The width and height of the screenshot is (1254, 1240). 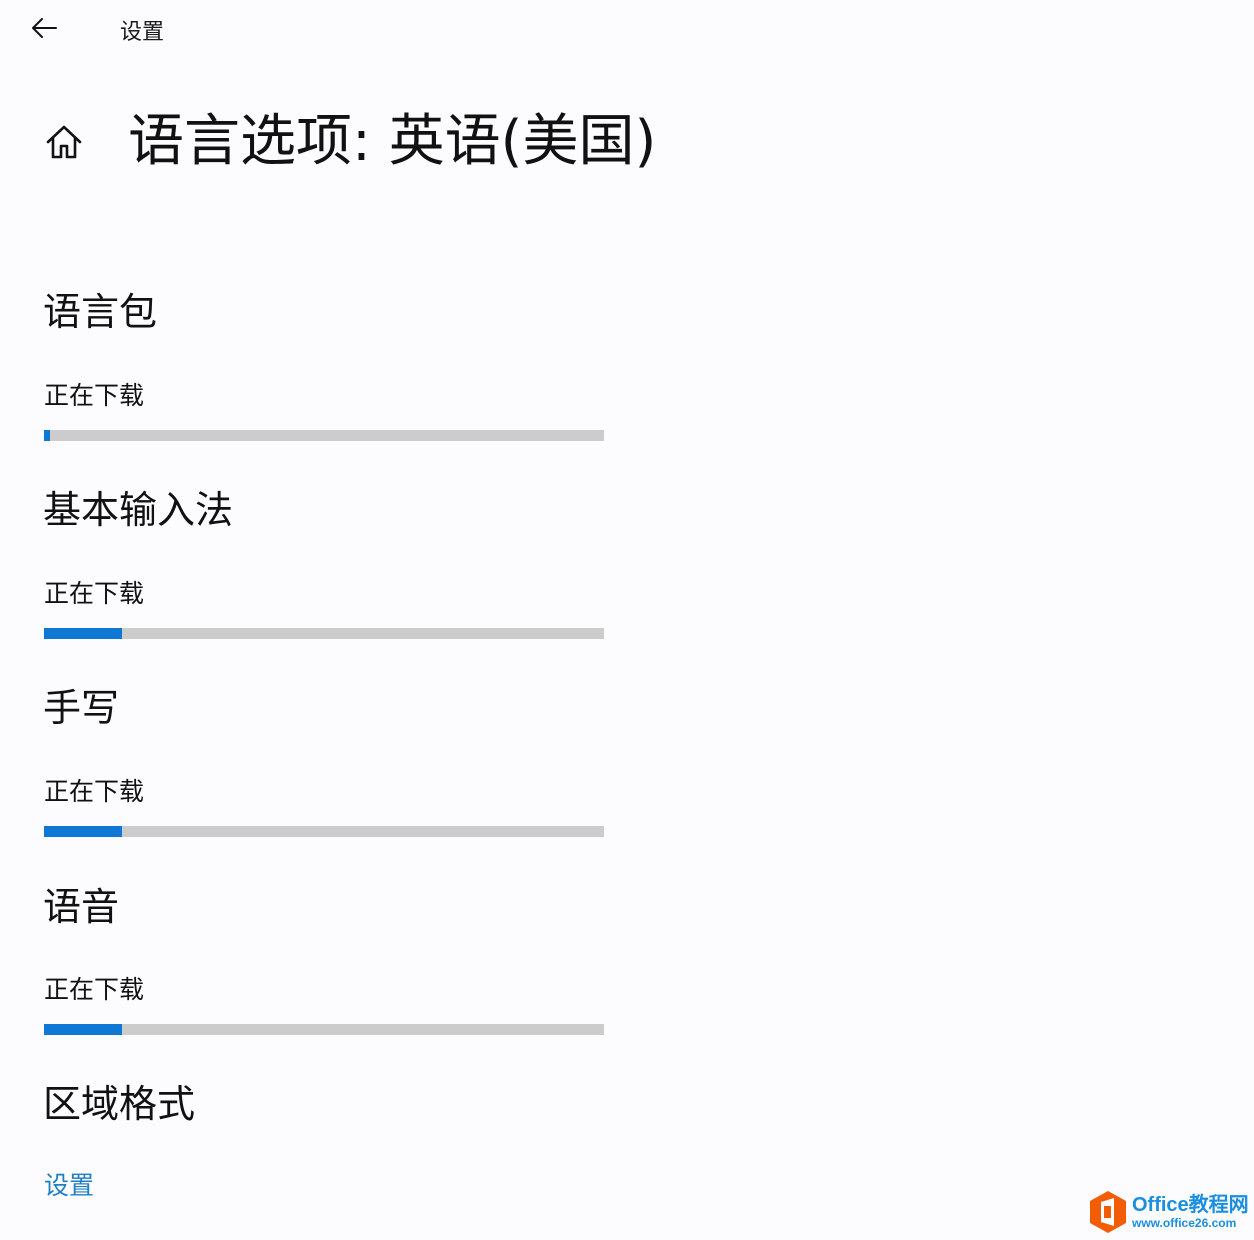 What do you see at coordinates (119, 1104) in the screenshot?
I see `section-title-regional-format: 区域格式` at bounding box center [119, 1104].